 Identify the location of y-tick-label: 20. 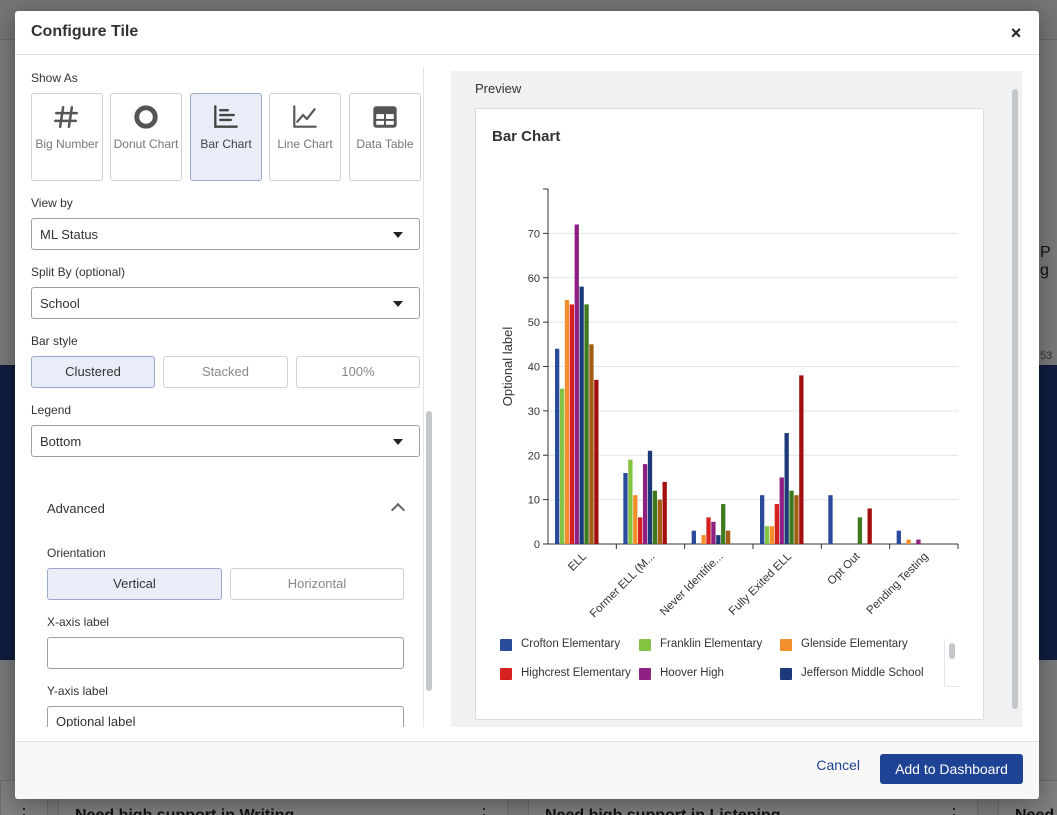
(534, 456).